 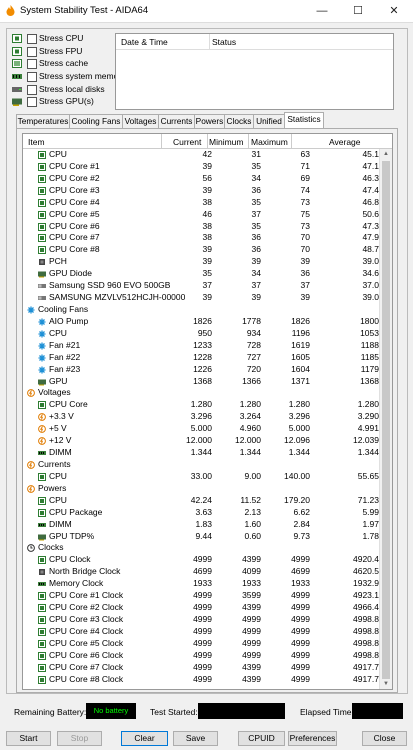 I want to click on start-button: Start, so click(x=28, y=738).